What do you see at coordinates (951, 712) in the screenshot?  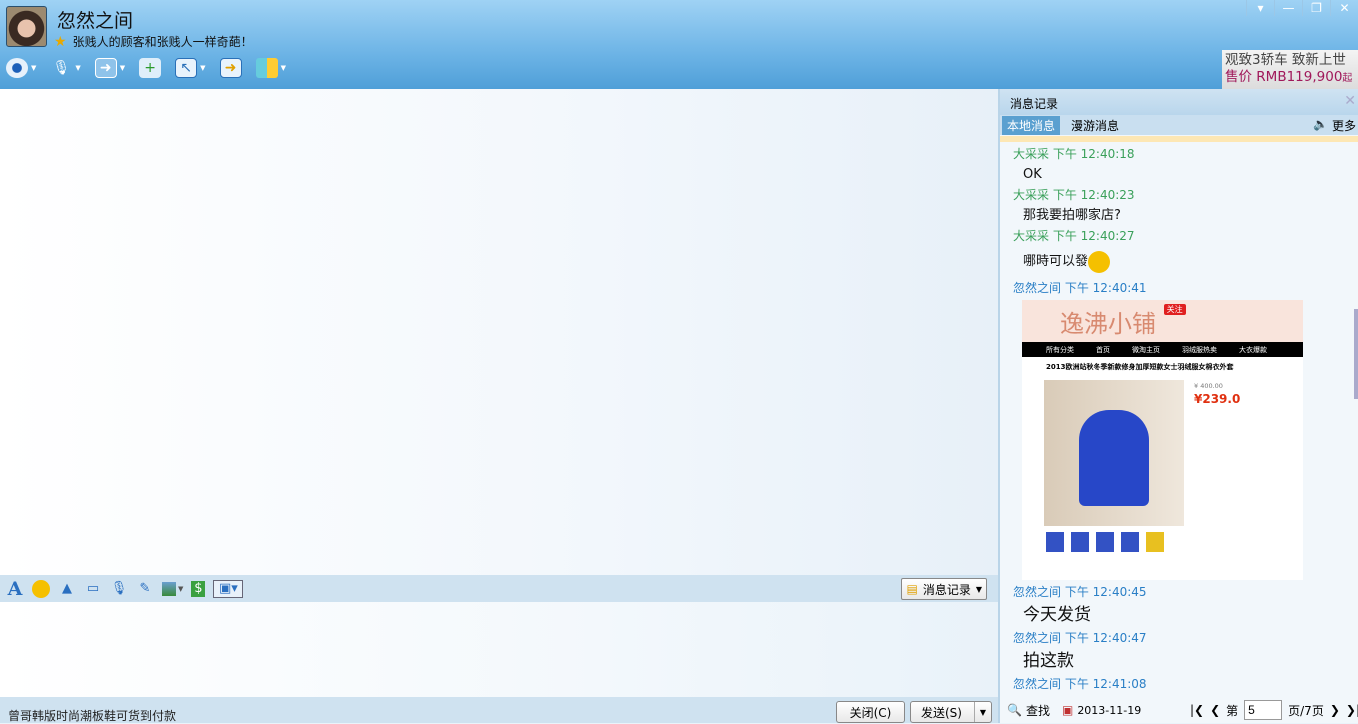 I see `send-button: 发送(S) ▼` at bounding box center [951, 712].